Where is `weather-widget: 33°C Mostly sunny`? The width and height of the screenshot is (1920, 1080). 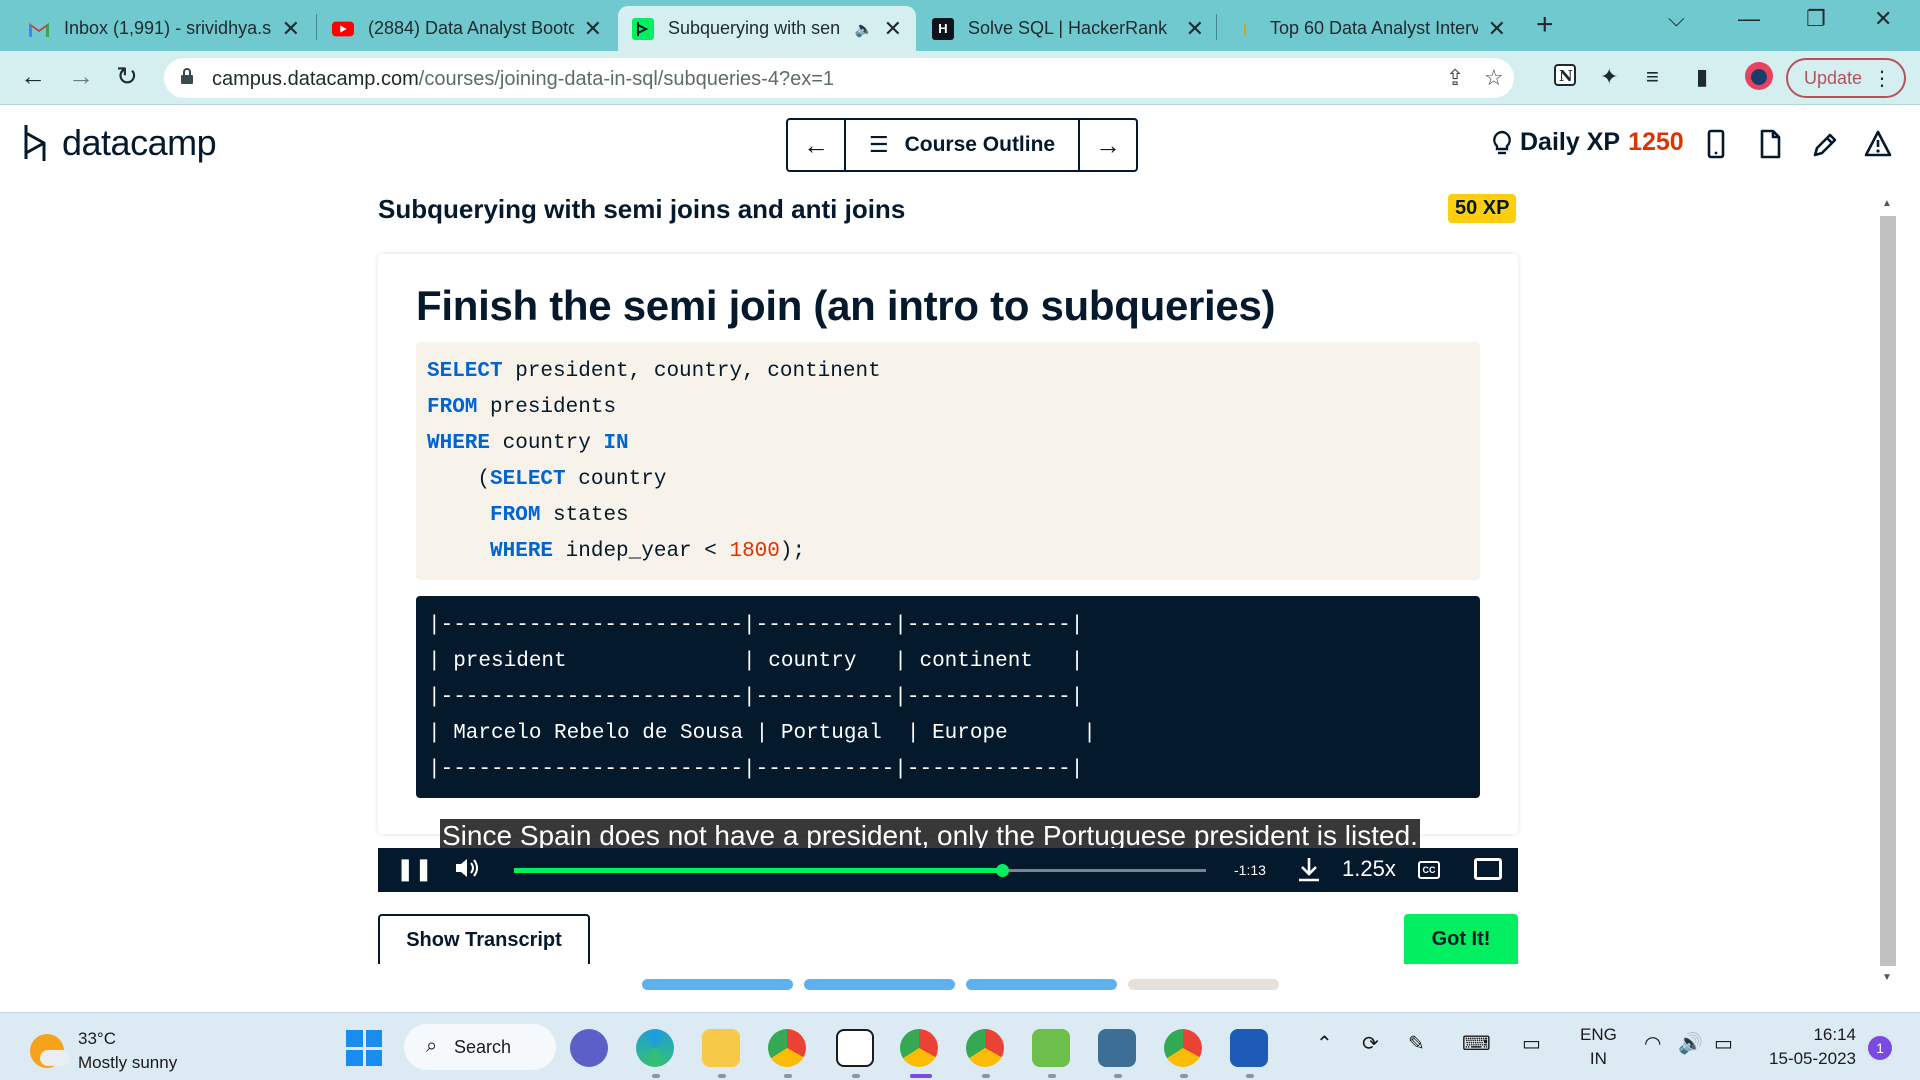 weather-widget: 33°C Mostly sunny is located at coordinates (103, 1051).